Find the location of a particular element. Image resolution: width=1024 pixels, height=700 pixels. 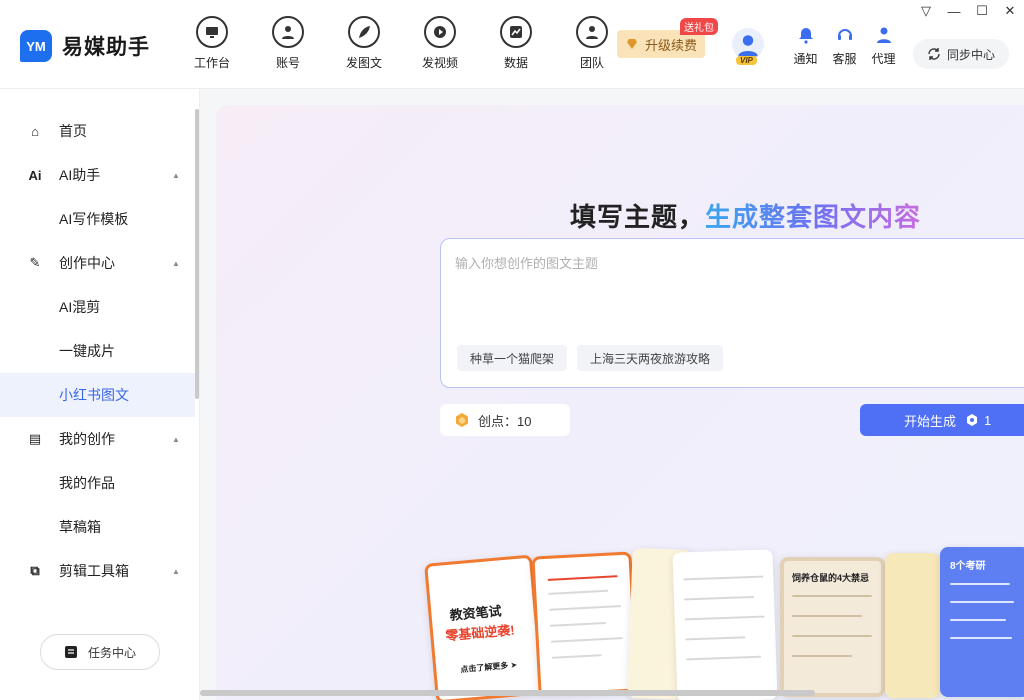

document-icon: ▤ is located at coordinates (35, 438).